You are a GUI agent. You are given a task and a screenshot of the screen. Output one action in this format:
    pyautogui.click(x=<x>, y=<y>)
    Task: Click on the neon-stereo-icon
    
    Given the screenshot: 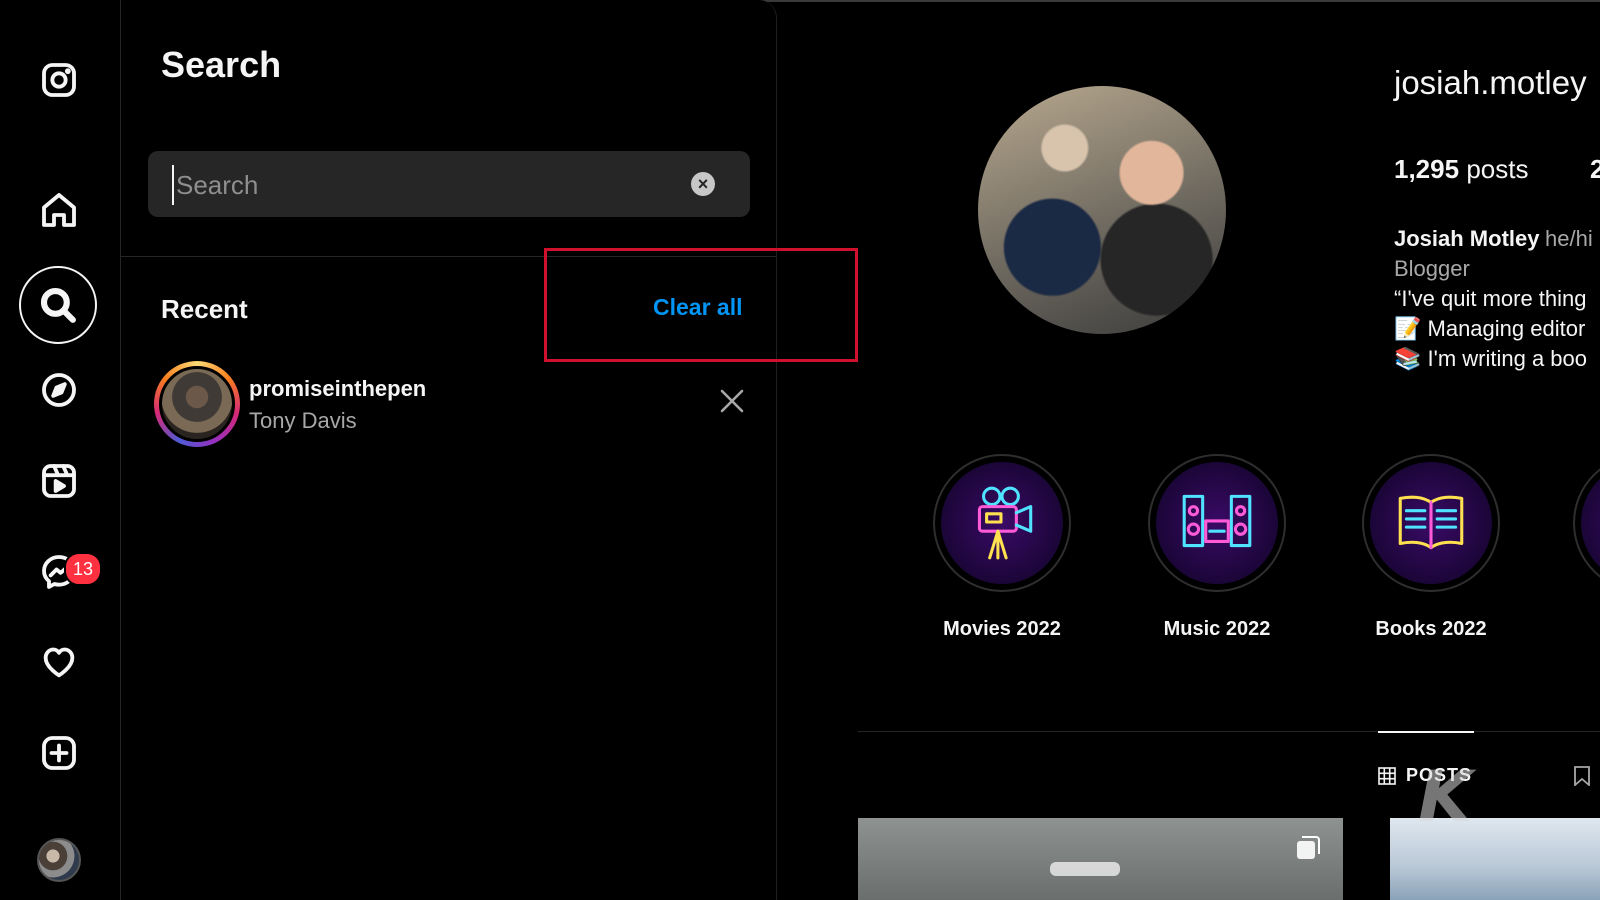 What is the action you would take?
    pyautogui.click(x=1217, y=523)
    